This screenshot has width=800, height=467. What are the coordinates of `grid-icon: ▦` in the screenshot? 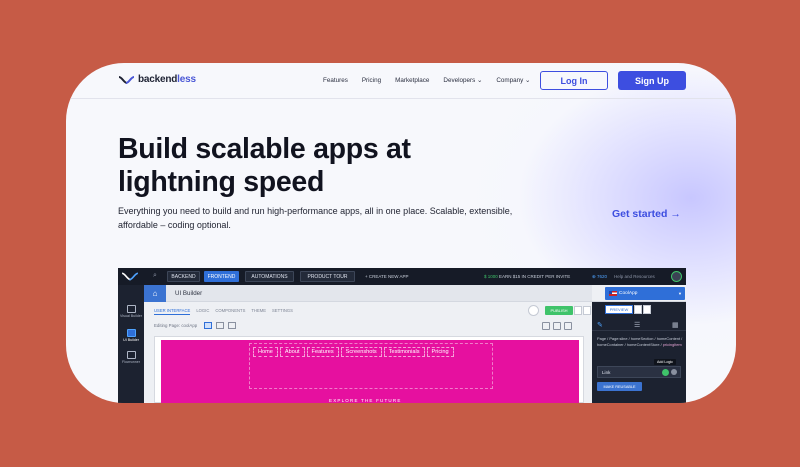 It's located at (675, 325).